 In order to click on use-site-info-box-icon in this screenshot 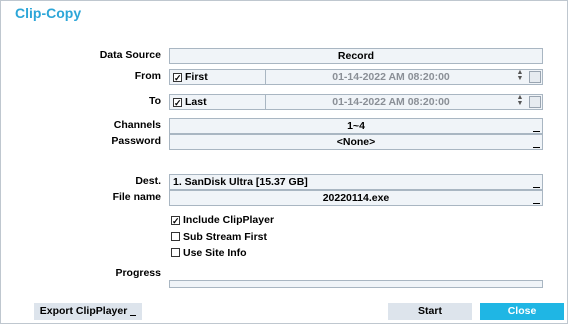, I will do `click(175, 252)`.